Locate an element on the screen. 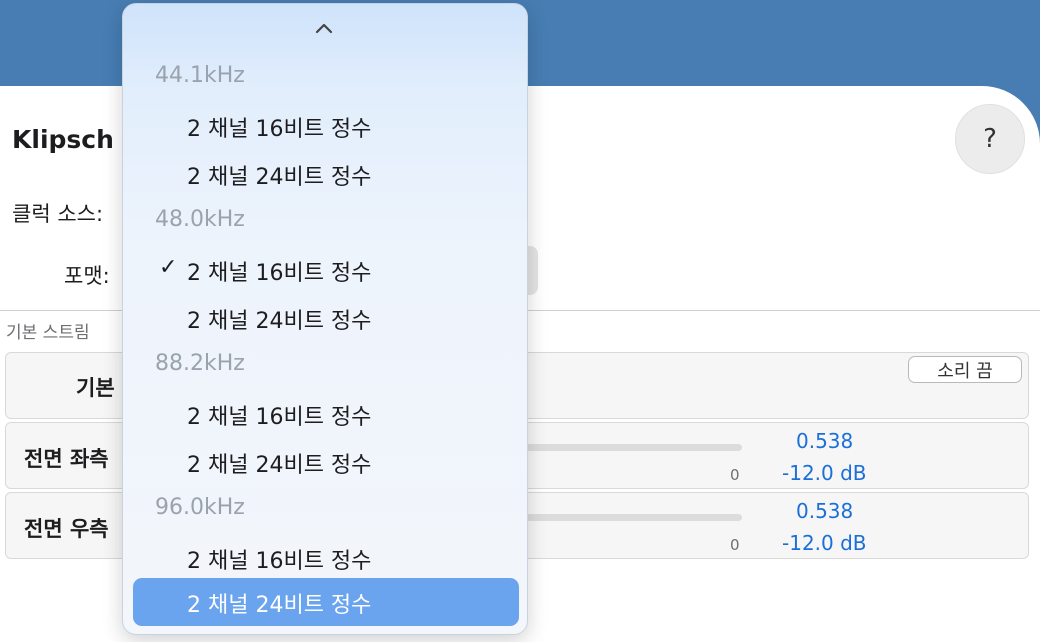  volume-value-front-left: 0.538 is located at coordinates (825, 441).